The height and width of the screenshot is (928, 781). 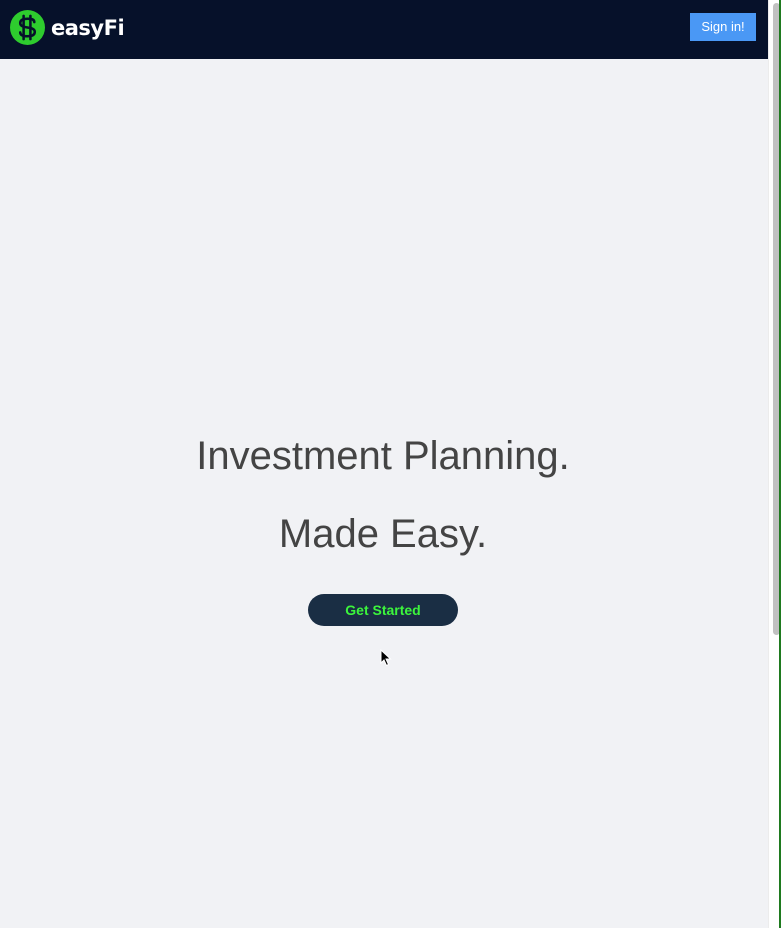 I want to click on dollar-coin-icon, so click(x=27, y=27).